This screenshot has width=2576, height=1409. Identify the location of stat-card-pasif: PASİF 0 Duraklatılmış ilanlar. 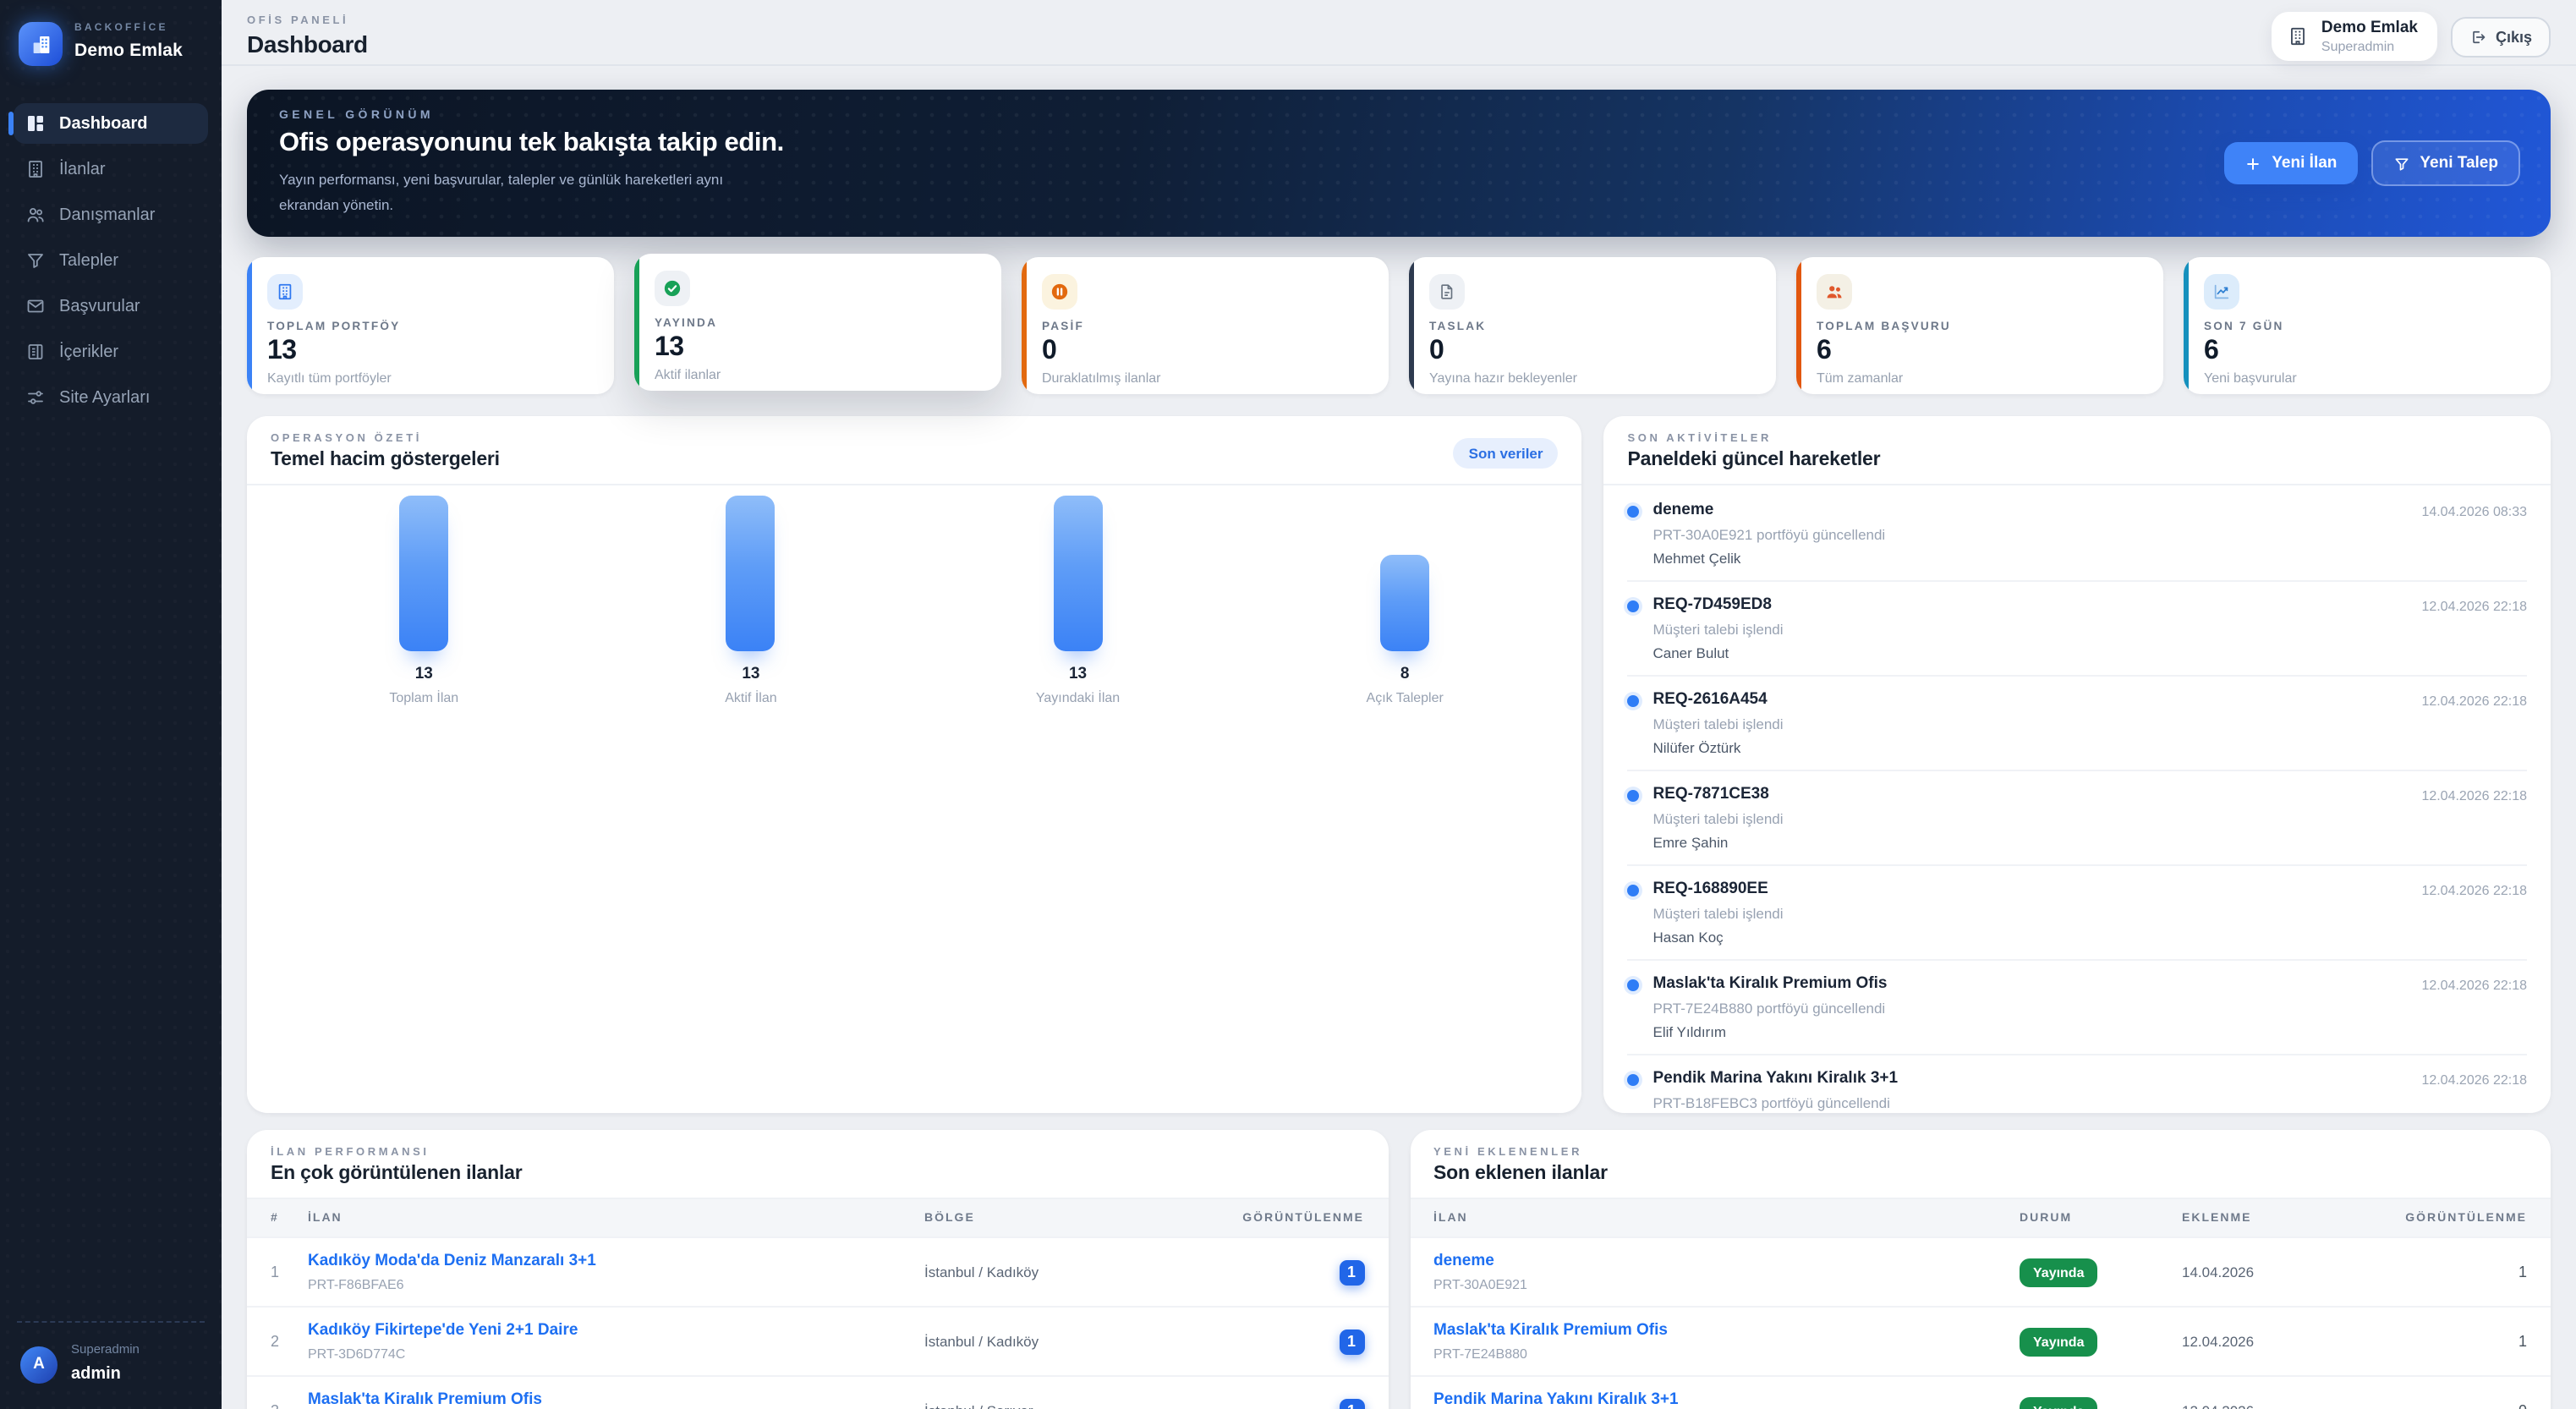
(1205, 325).